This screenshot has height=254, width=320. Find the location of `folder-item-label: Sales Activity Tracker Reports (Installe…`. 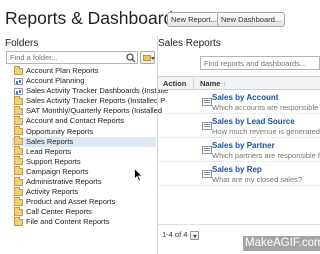

folder-item-label: Sales Activity Tracker Reports (Installe… is located at coordinates (96, 101).